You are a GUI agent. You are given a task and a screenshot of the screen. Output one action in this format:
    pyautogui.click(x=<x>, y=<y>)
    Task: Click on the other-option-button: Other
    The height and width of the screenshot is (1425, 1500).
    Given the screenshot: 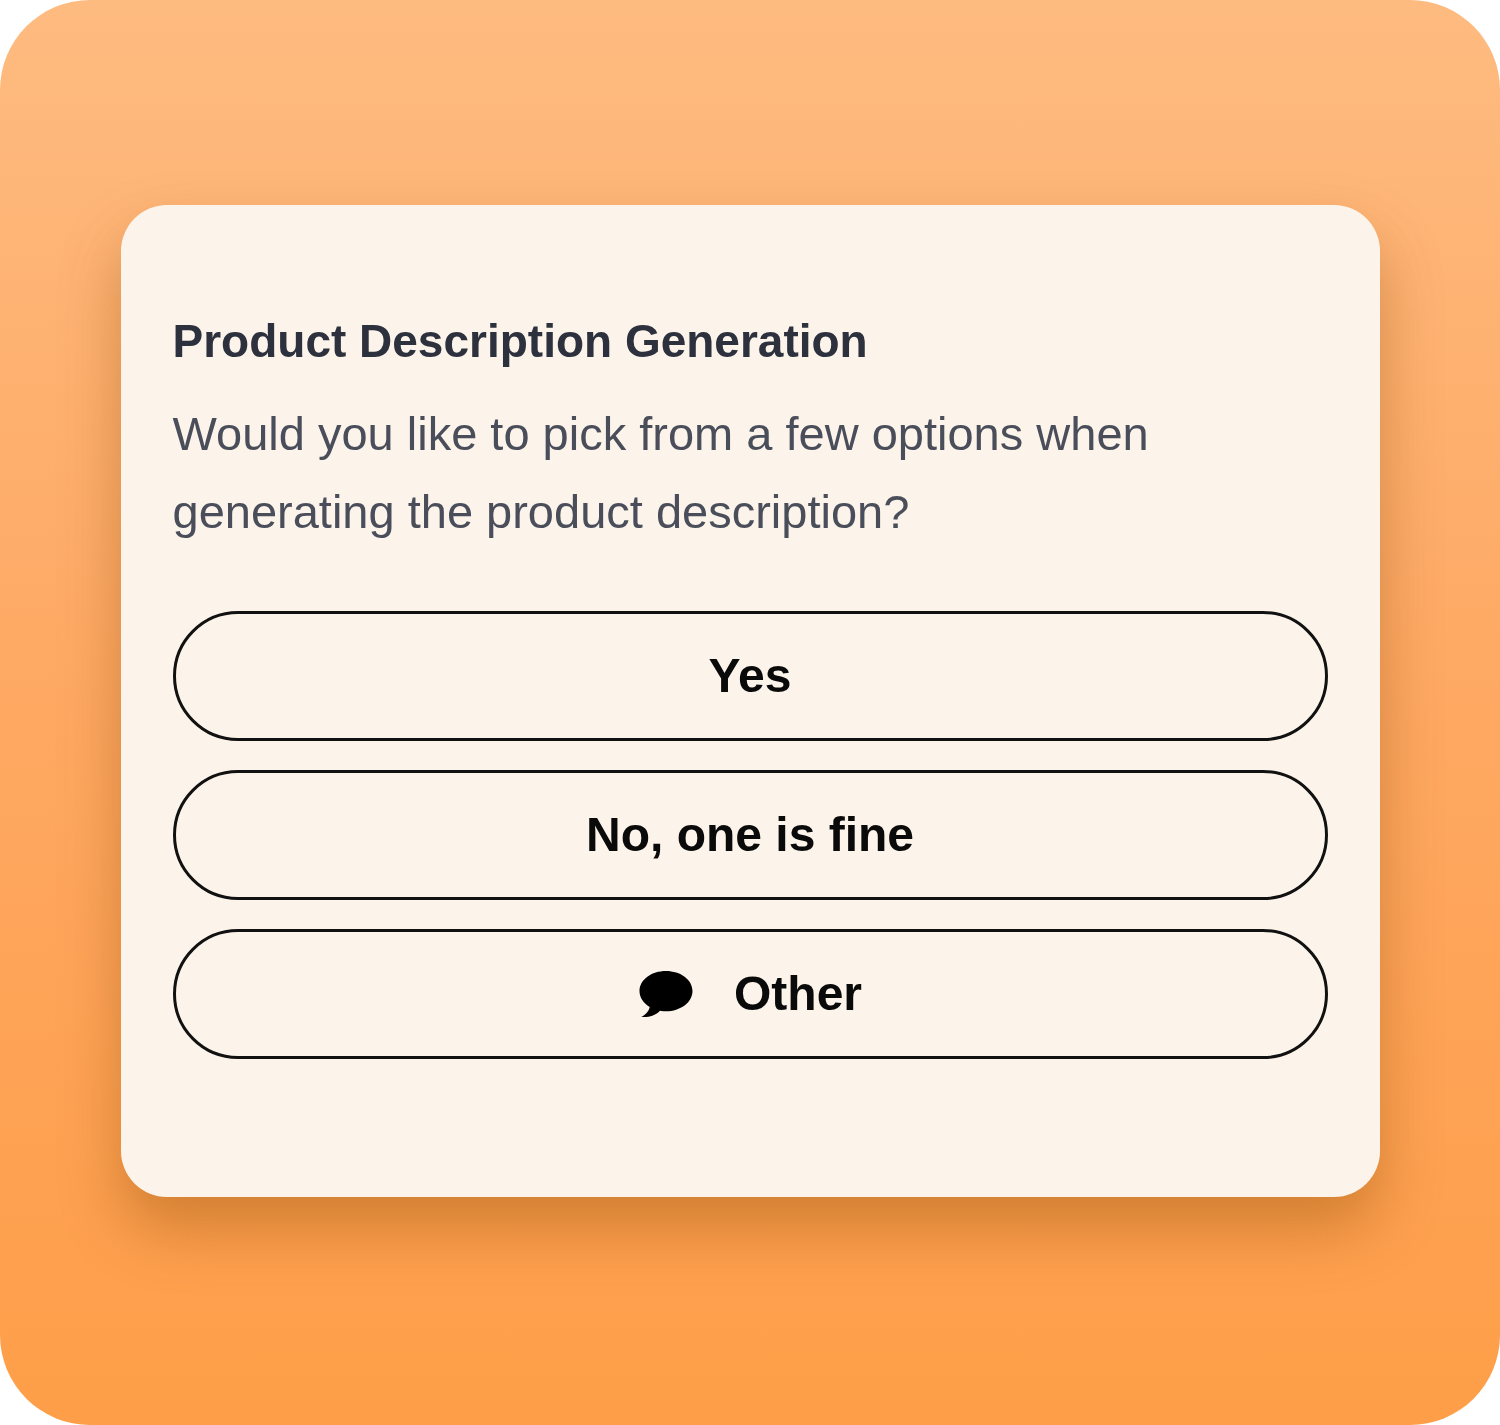 What is the action you would take?
    pyautogui.click(x=750, y=994)
    